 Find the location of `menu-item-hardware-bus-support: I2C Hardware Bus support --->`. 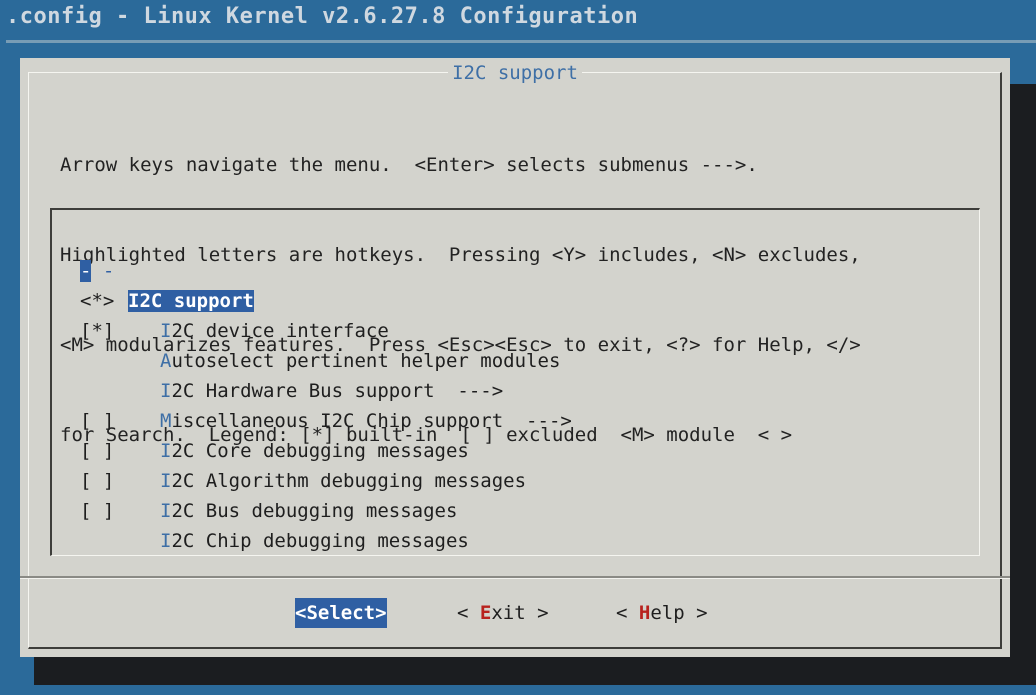

menu-item-hardware-bus-support: I2C Hardware Bus support ---> is located at coordinates (520, 359).